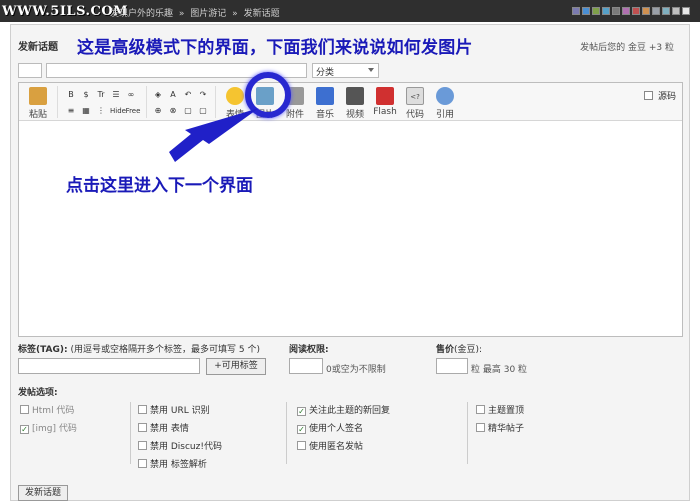 This screenshot has width=700, height=501. Describe the element at coordinates (165, 350) in the screenshot. I see `tag-hint: (用逗号或空格隔开多个标签，最多可填写 5 个)` at that location.